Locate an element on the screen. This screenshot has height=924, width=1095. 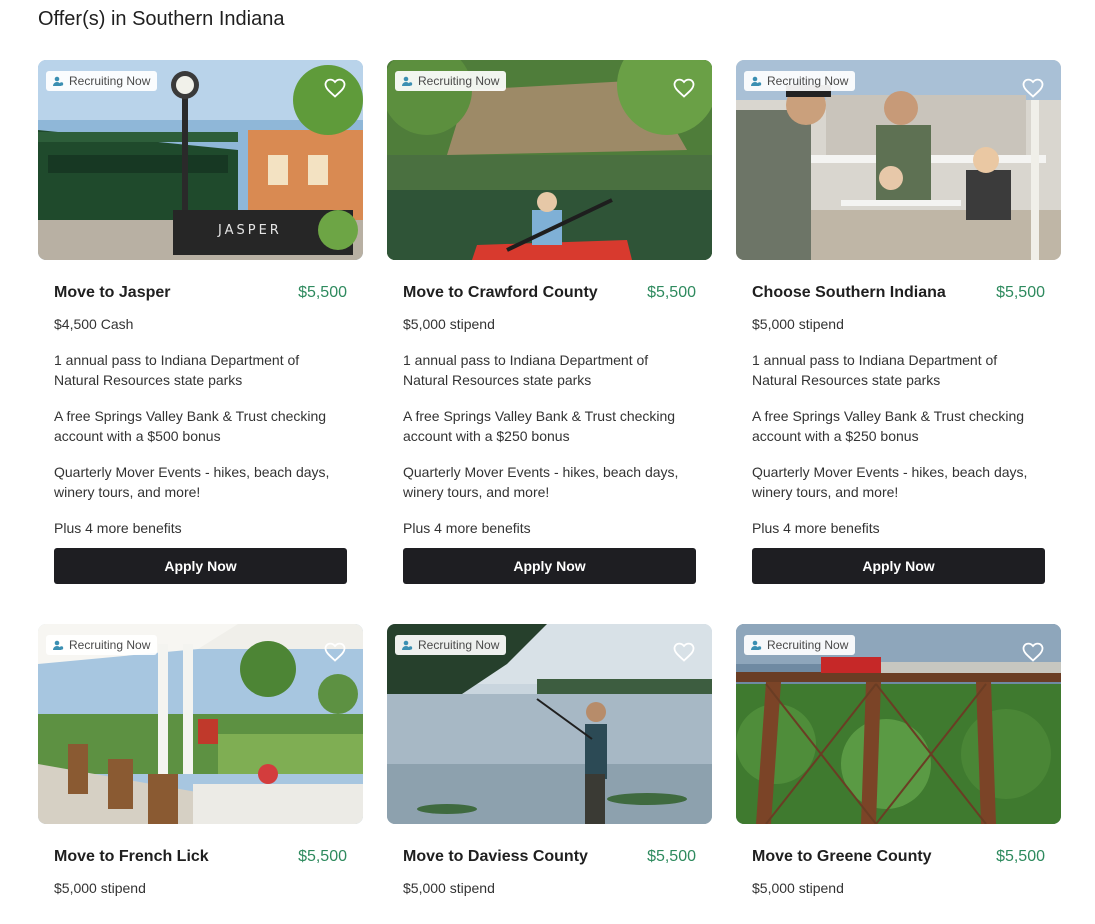
offer-title: Move to Crawford County is located at coordinates (500, 292).